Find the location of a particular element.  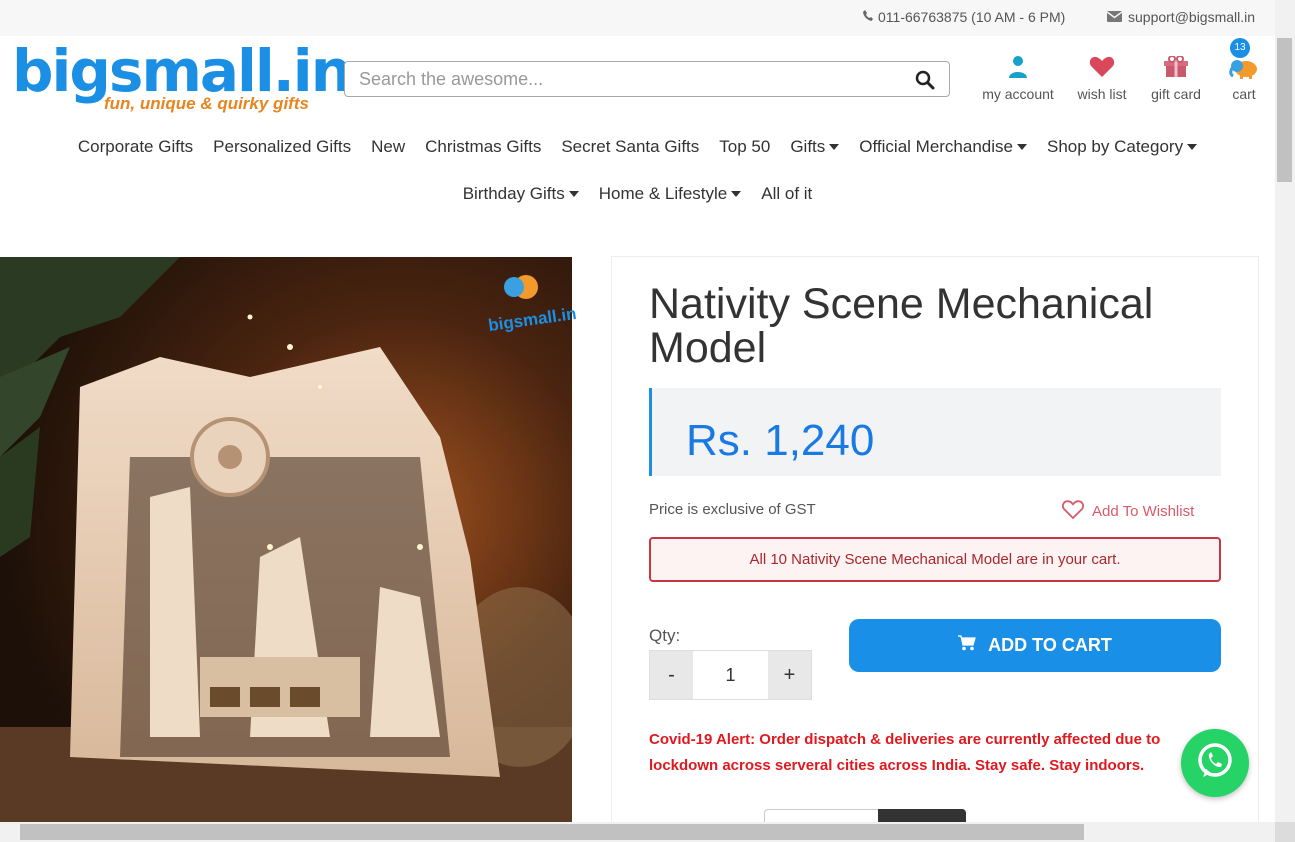

cart-label: cart is located at coordinates (1244, 94).